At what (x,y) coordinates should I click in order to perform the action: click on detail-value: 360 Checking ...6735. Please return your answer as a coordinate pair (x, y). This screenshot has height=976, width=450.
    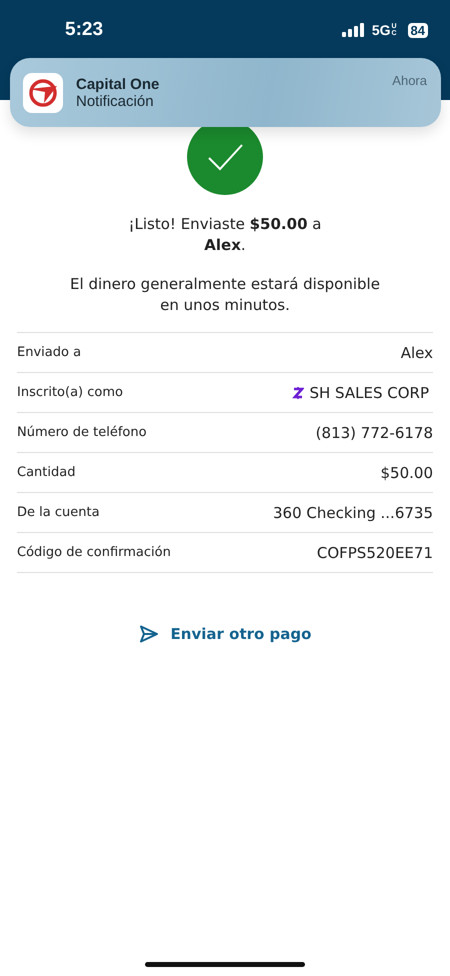
    Looking at the image, I should click on (353, 513).